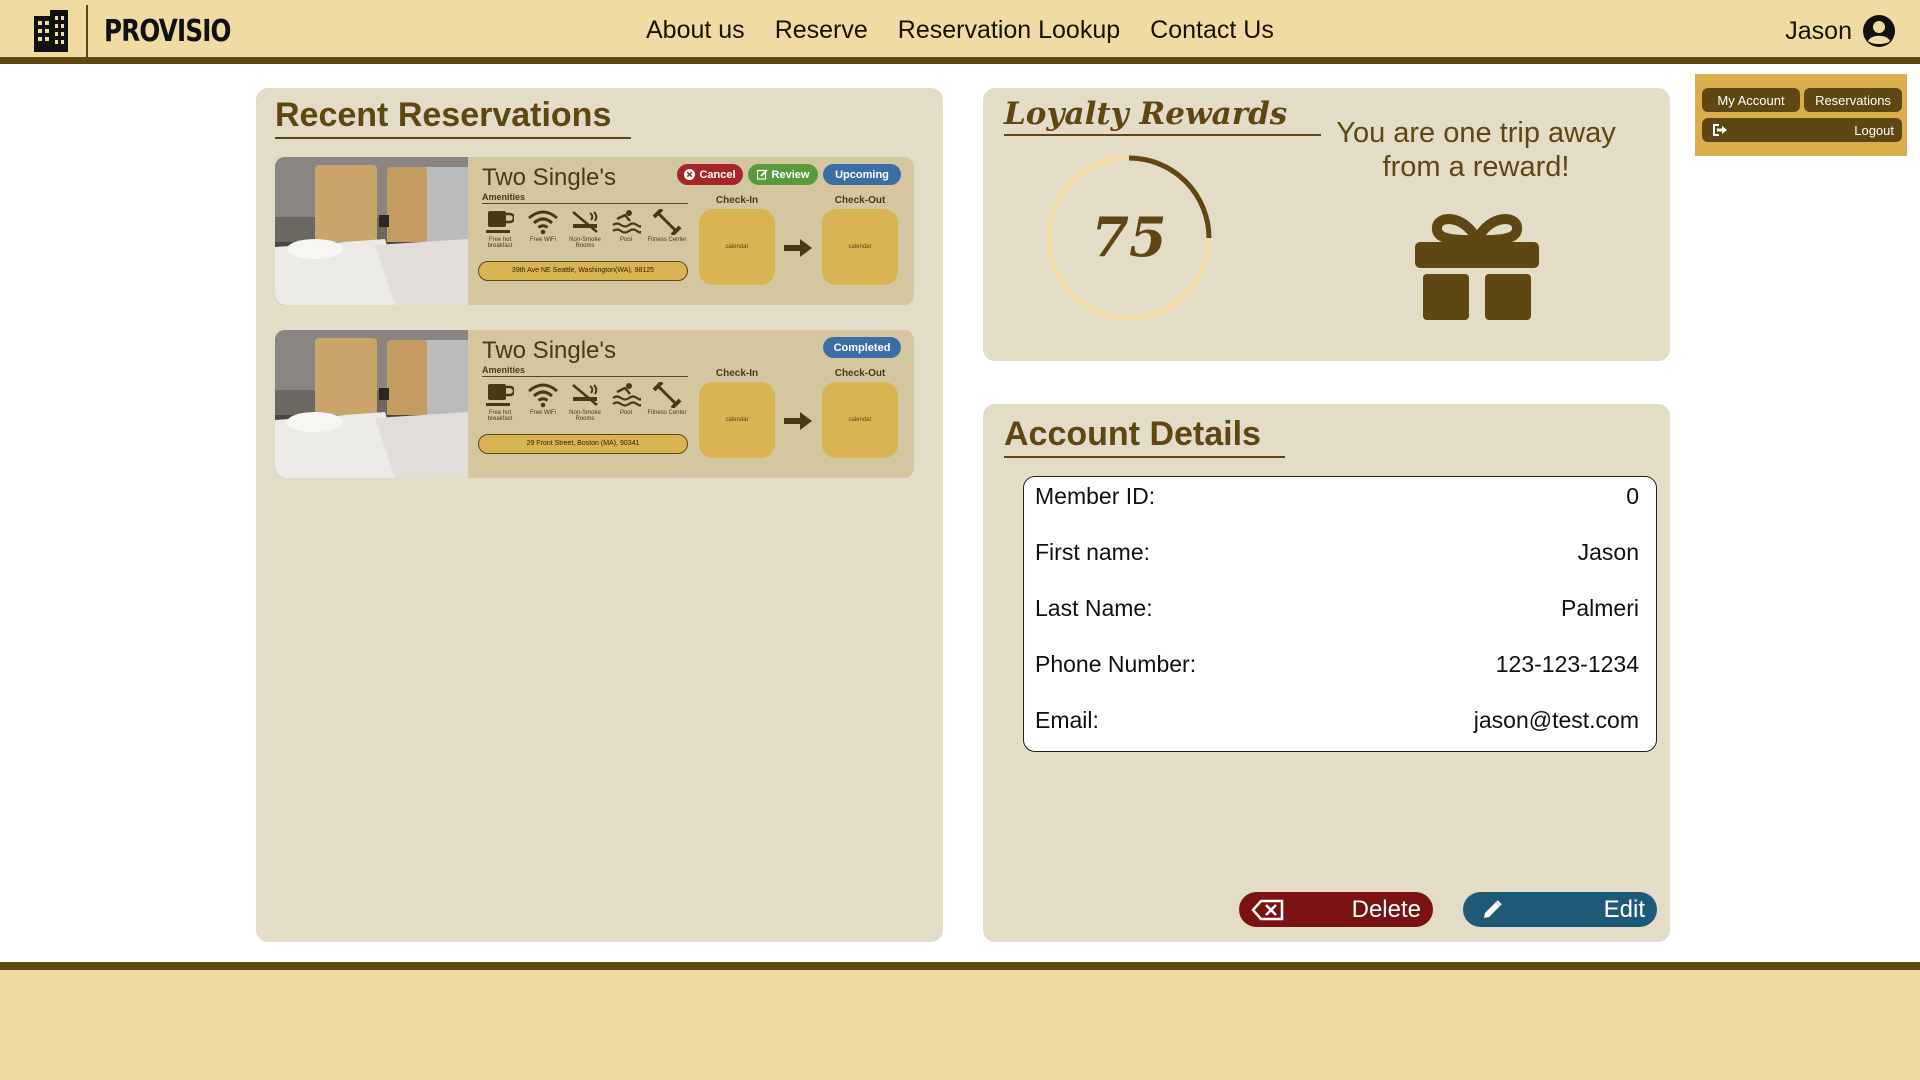 The width and height of the screenshot is (1920, 1080). What do you see at coordinates (1094, 608) in the screenshot?
I see `detail-label: Last Name:` at bounding box center [1094, 608].